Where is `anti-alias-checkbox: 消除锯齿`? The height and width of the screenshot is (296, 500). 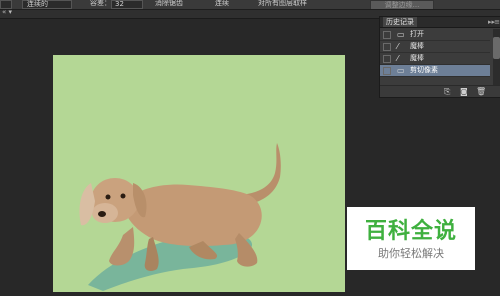
anti-alias-checkbox: 消除锯齿 is located at coordinates (169, 4).